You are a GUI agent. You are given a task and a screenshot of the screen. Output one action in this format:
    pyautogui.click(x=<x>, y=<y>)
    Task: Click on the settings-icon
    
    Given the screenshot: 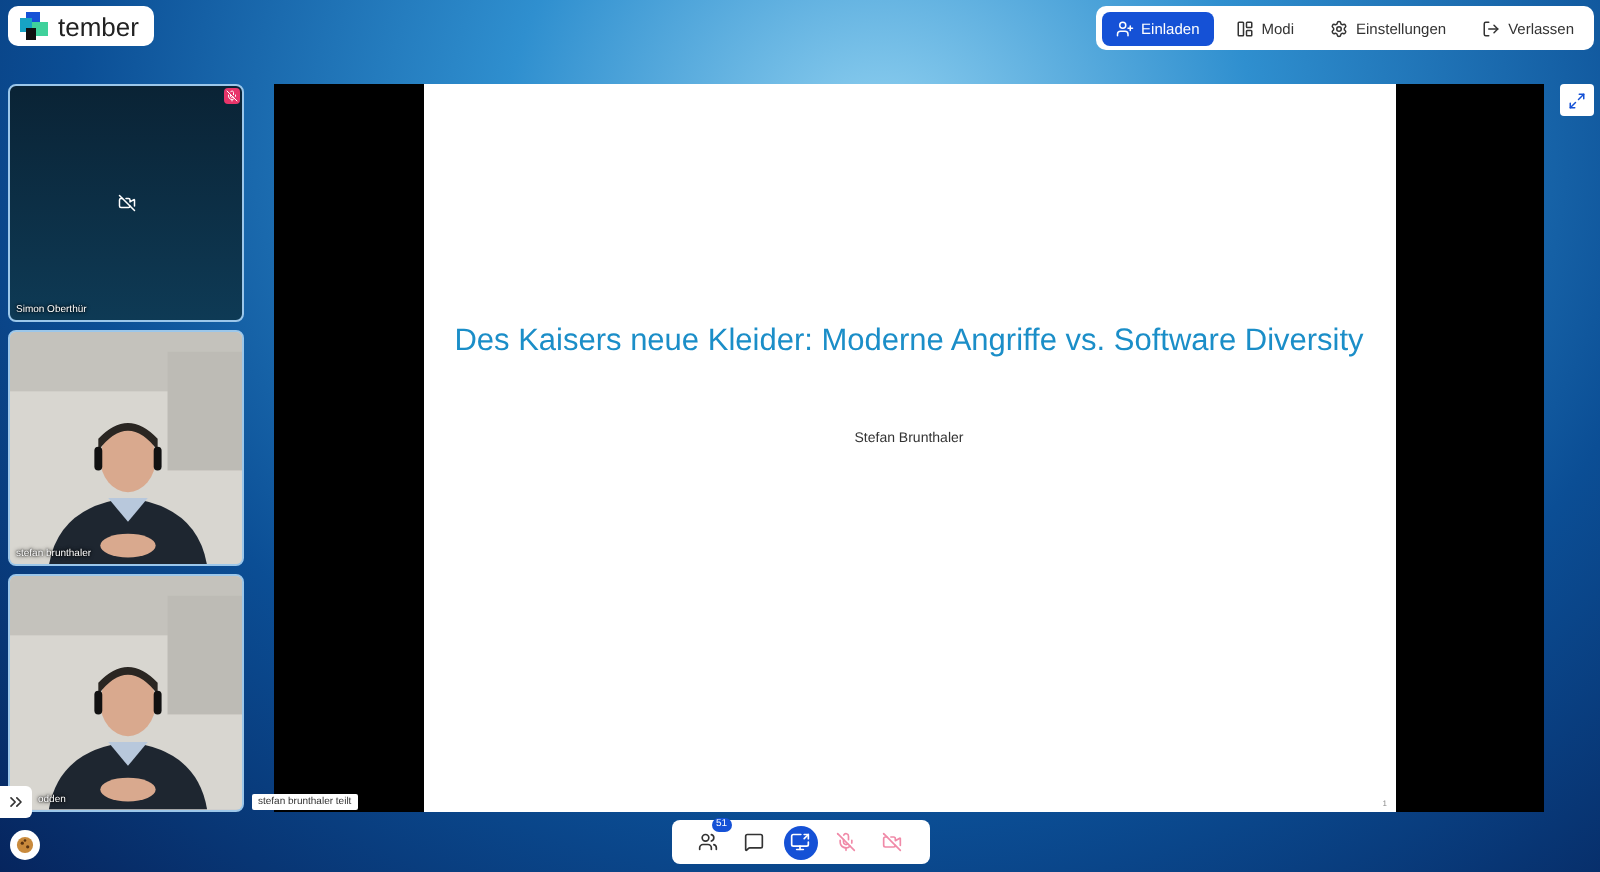 What is the action you would take?
    pyautogui.click(x=1339, y=28)
    